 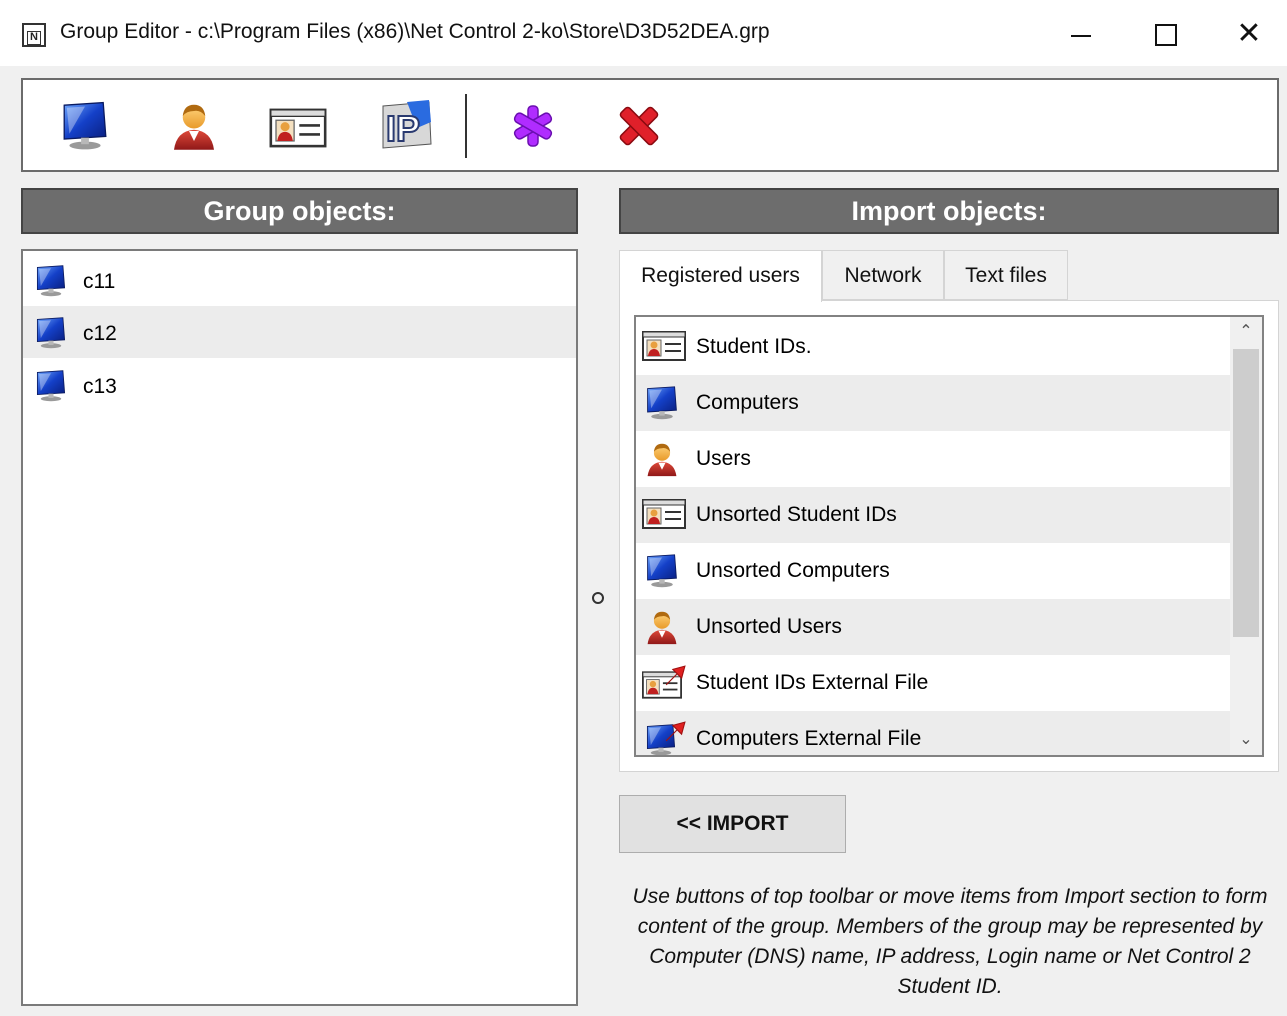 What do you see at coordinates (34, 35) in the screenshot?
I see `app-logo-icon: N` at bounding box center [34, 35].